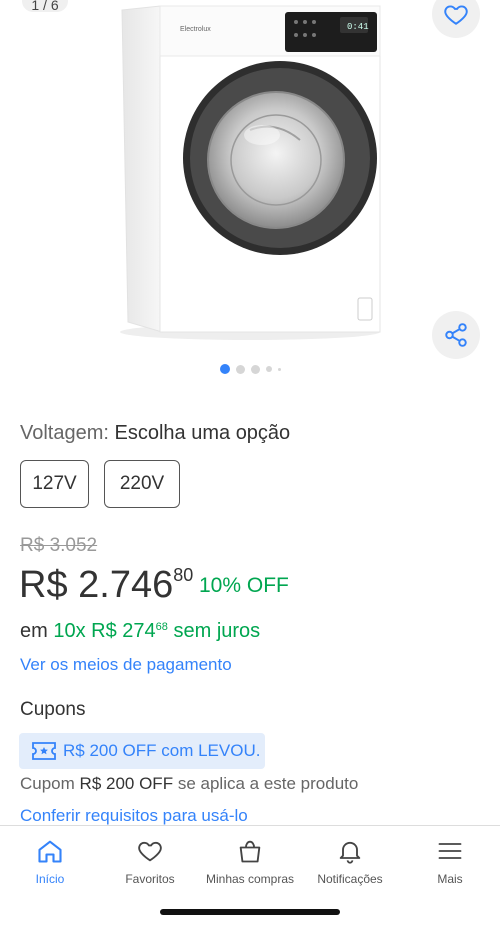  I want to click on menu-icon, so click(450, 851).